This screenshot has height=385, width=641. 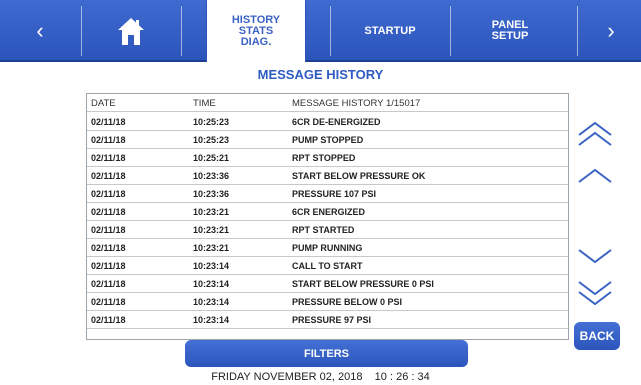 What do you see at coordinates (356, 103) in the screenshot?
I see `message-column-header: MESSAGE HISTORY 1/15017` at bounding box center [356, 103].